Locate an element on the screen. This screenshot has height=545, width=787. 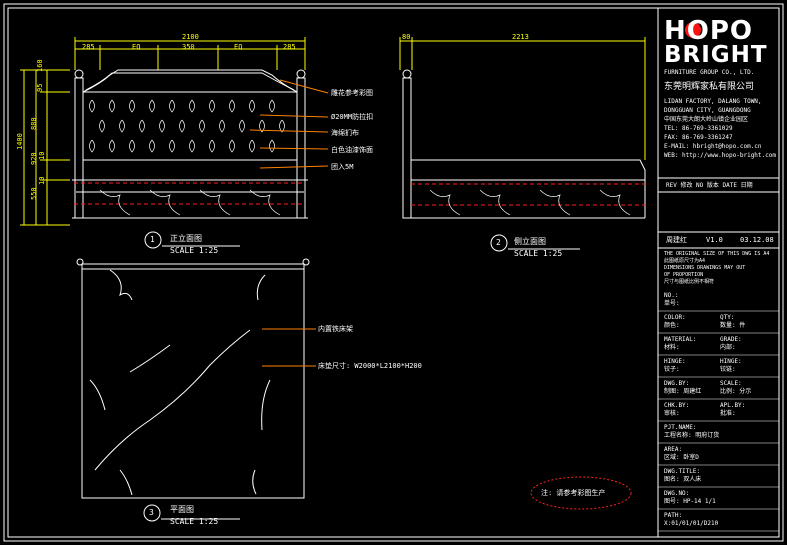
row-label-cn: 单号: is located at coordinates (672, 303).